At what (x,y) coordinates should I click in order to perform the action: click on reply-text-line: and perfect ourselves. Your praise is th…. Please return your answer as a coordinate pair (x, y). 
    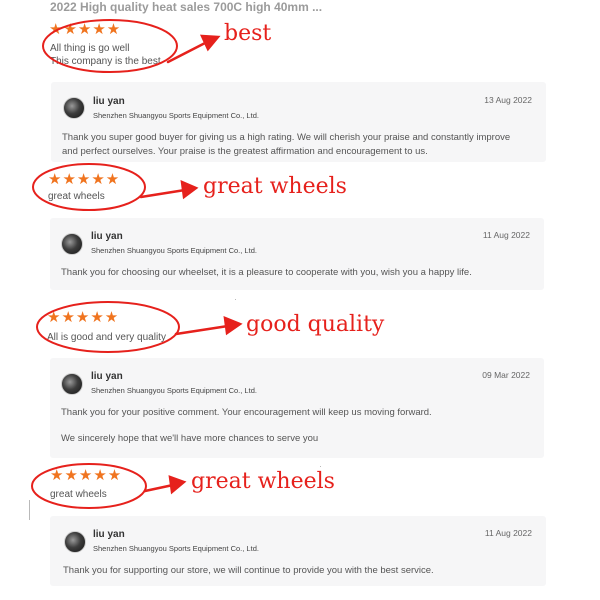
    Looking at the image, I should click on (245, 151).